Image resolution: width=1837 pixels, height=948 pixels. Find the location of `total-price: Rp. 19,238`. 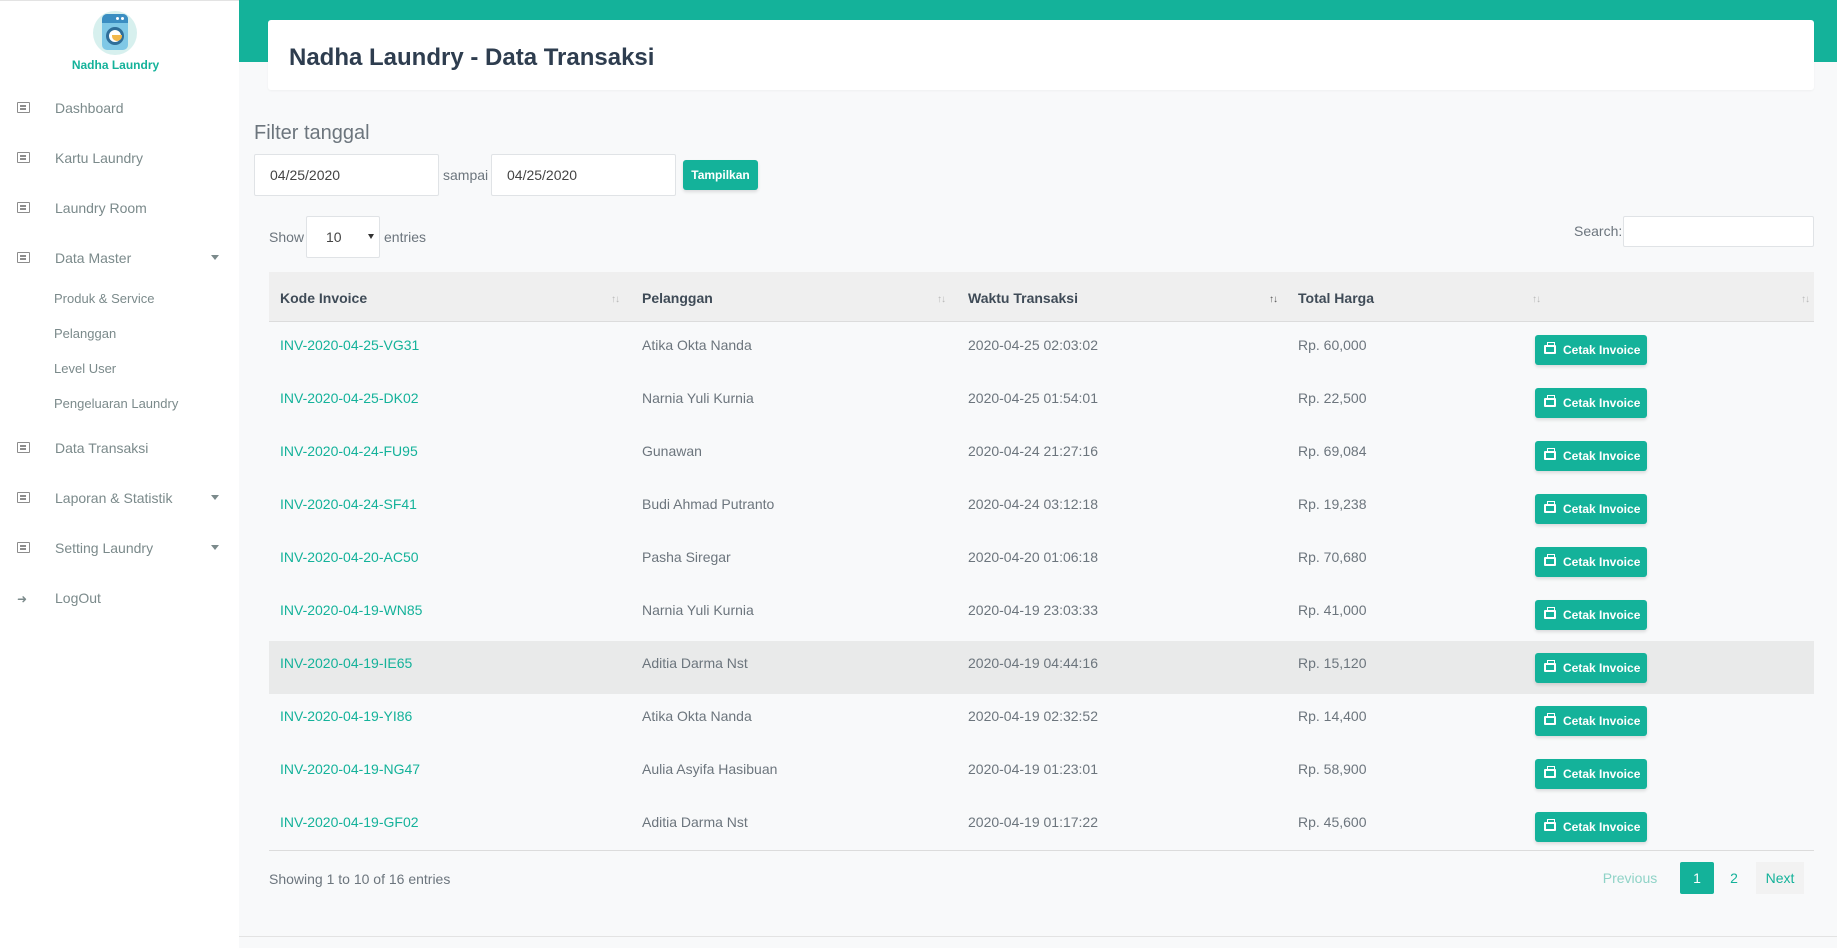

total-price: Rp. 19,238 is located at coordinates (1332, 504).